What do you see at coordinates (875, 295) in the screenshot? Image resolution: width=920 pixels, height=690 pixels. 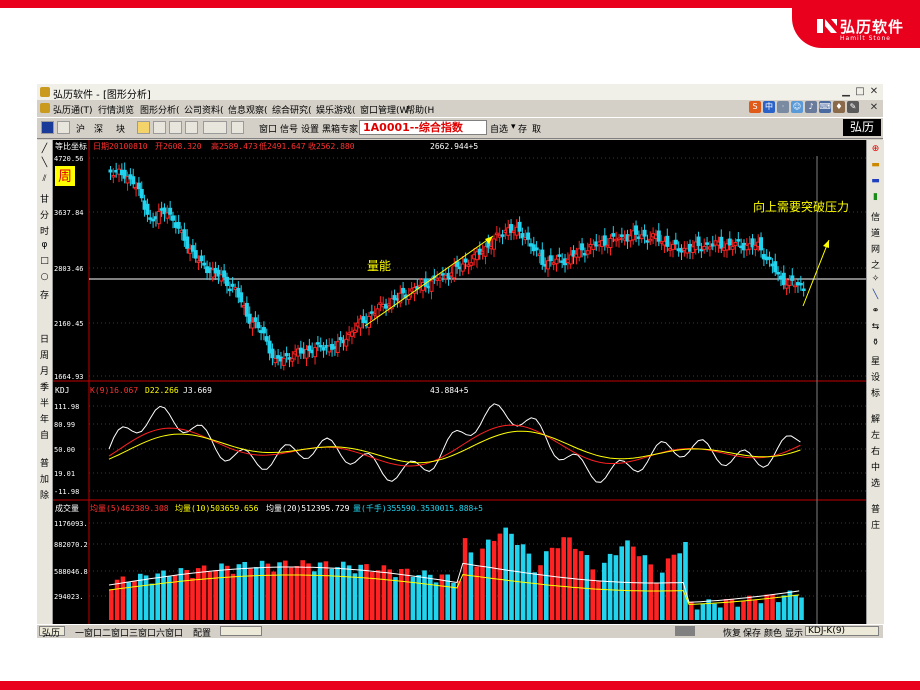 I see `pen-icon: ╲` at bounding box center [875, 295].